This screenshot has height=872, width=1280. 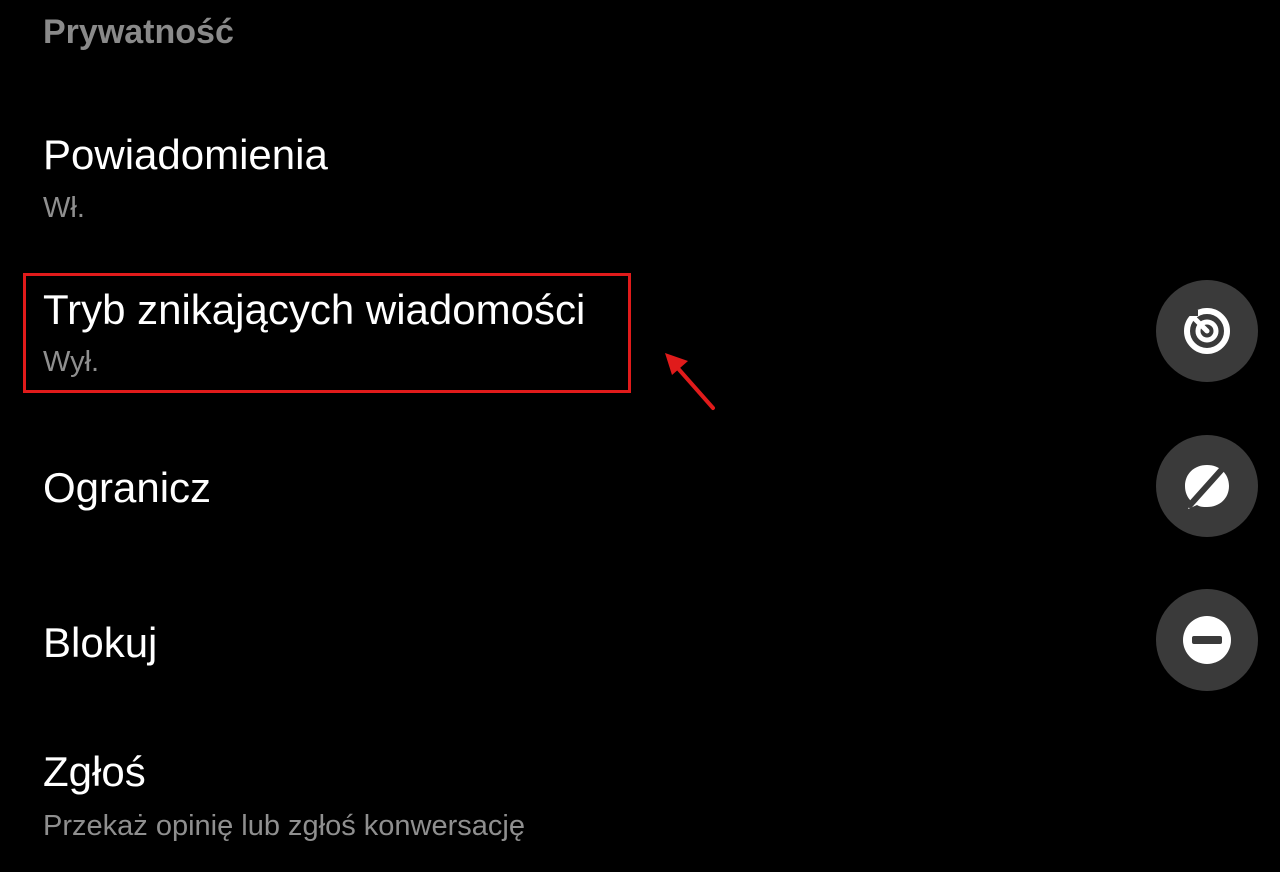 What do you see at coordinates (570, 180) in the screenshot?
I see `settings-item-notifications: Powiadomienia Wł.` at bounding box center [570, 180].